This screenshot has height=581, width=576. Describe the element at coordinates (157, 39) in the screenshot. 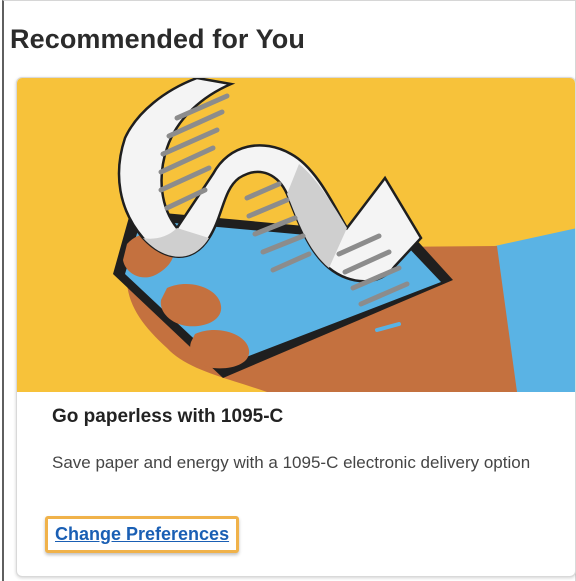

I see `section-title: Recommended for You` at that location.